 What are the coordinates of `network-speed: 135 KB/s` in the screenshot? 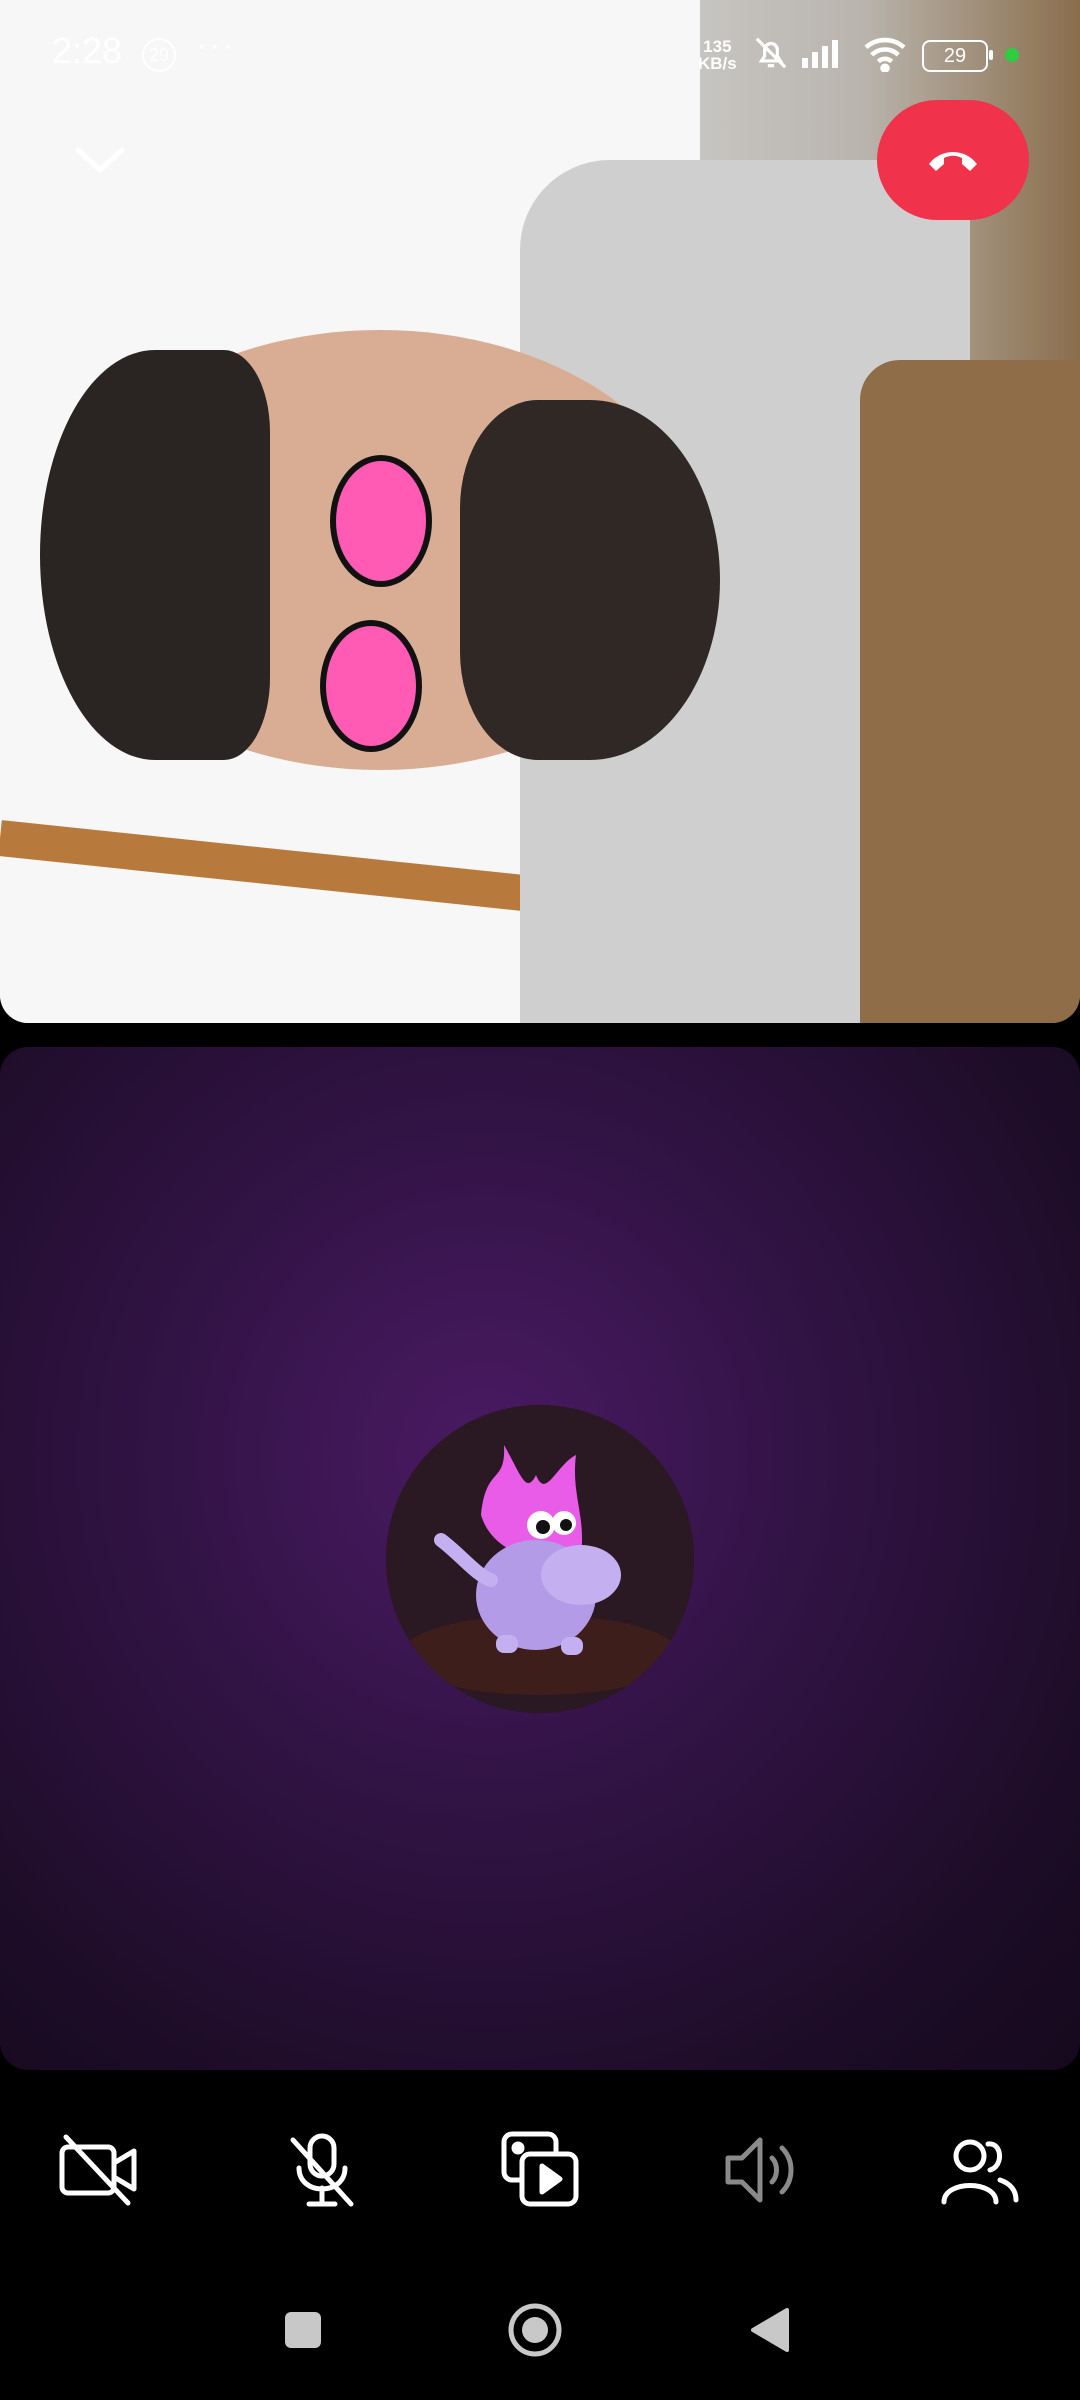 It's located at (717, 55).